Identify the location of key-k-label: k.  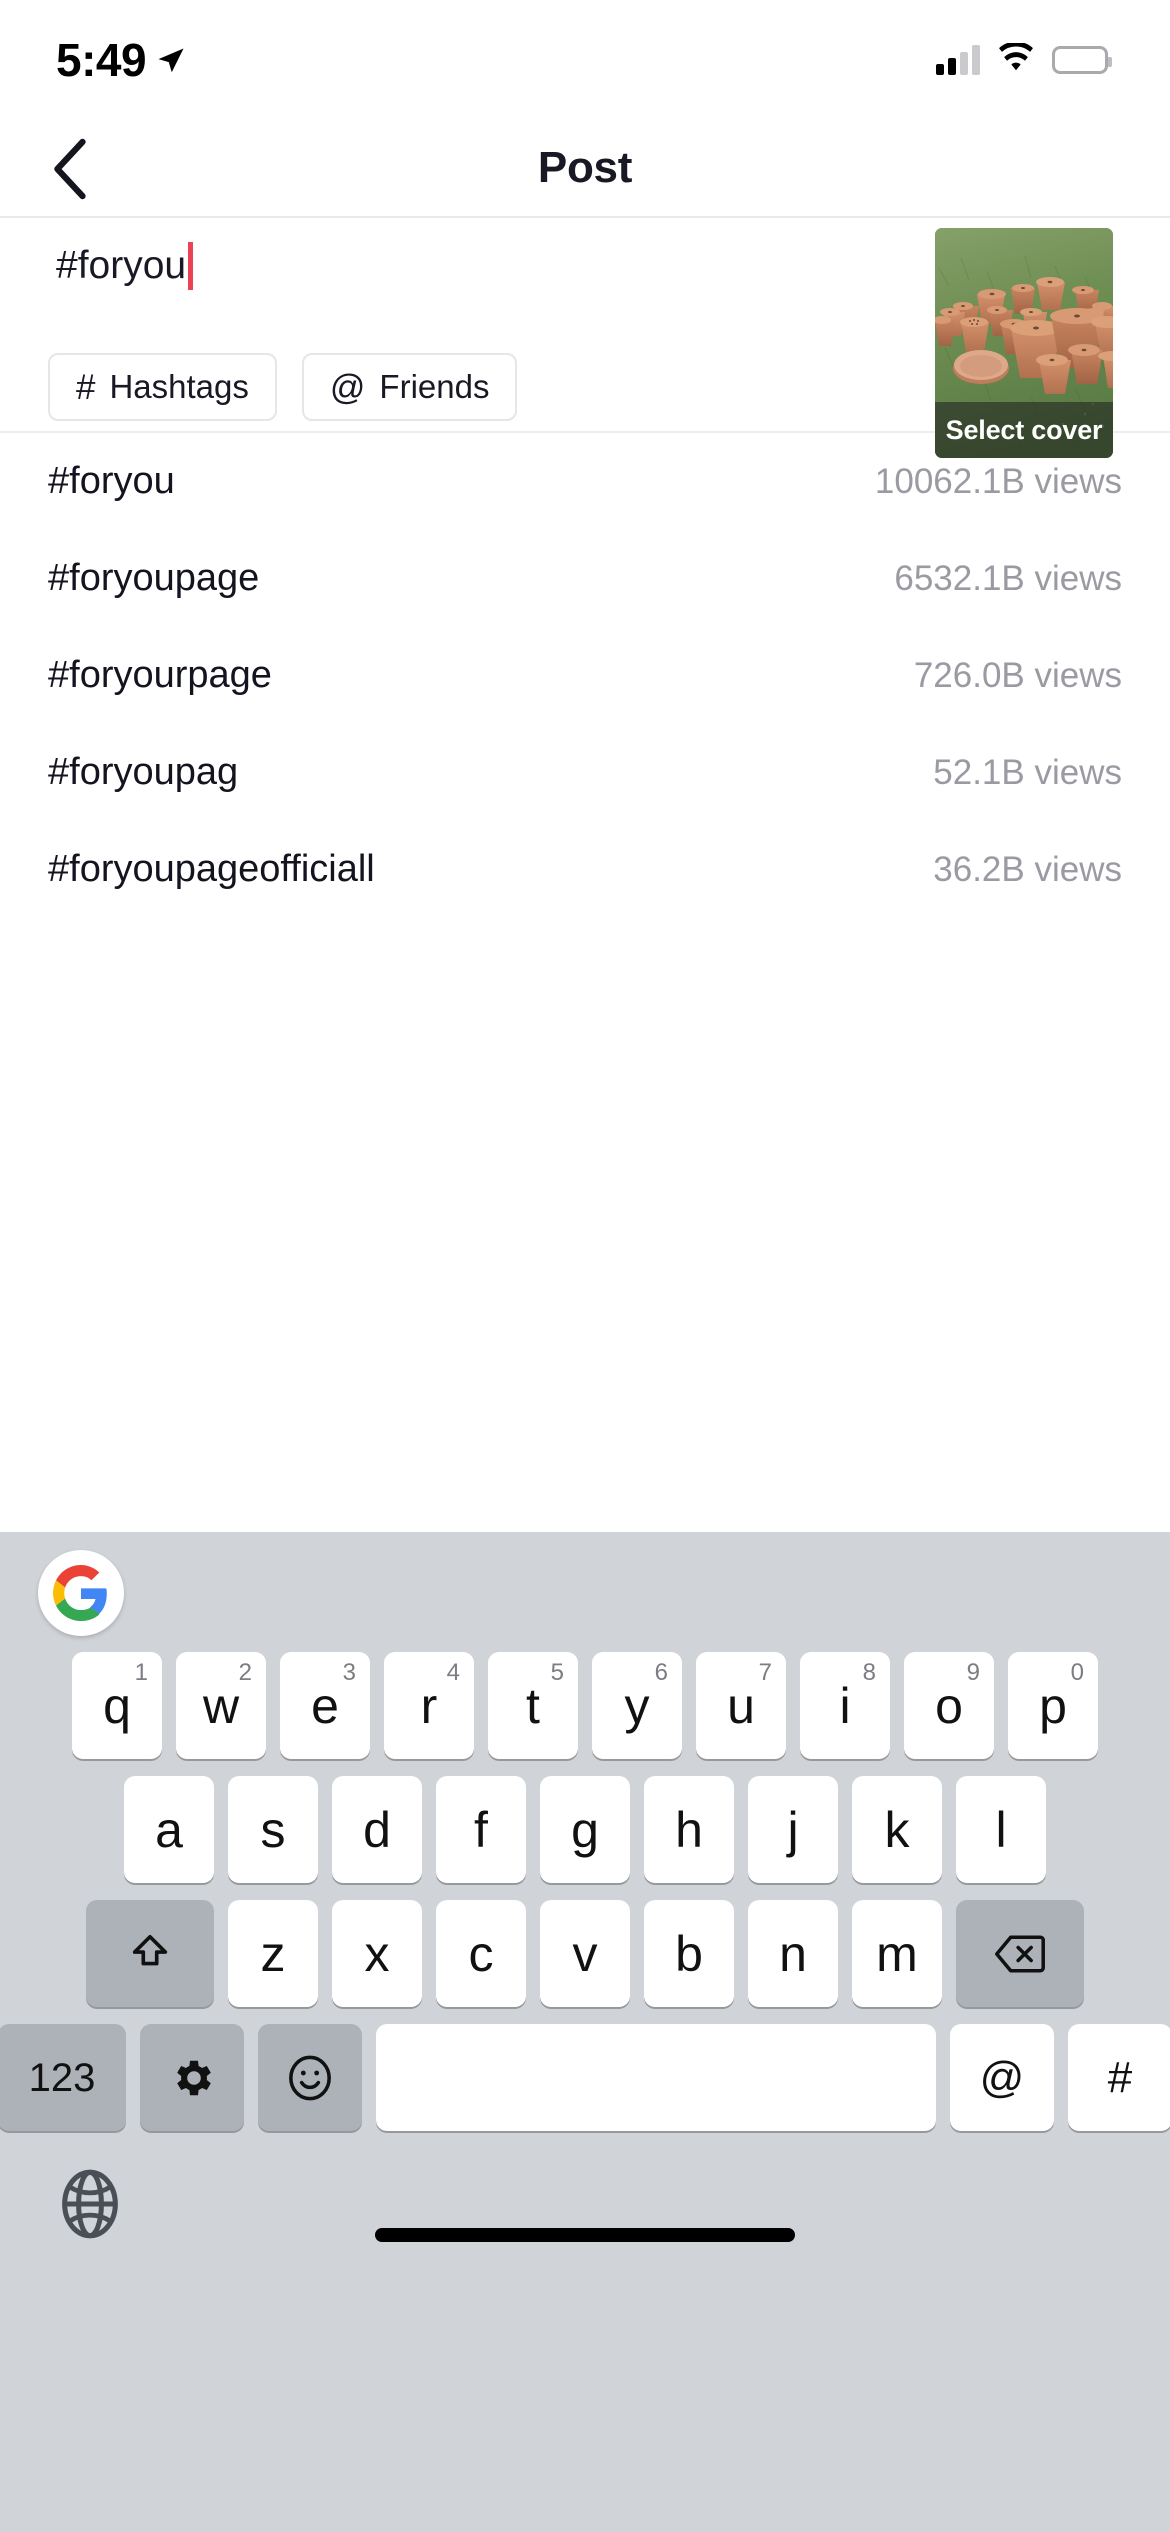
(897, 1829).